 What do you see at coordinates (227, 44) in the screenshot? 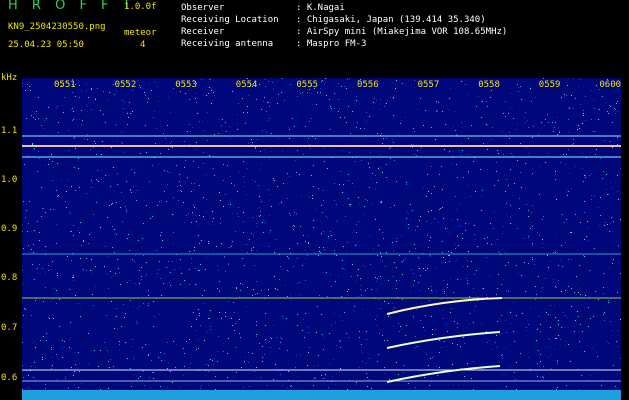
I see `antenna-label: Receiving antenna` at bounding box center [227, 44].